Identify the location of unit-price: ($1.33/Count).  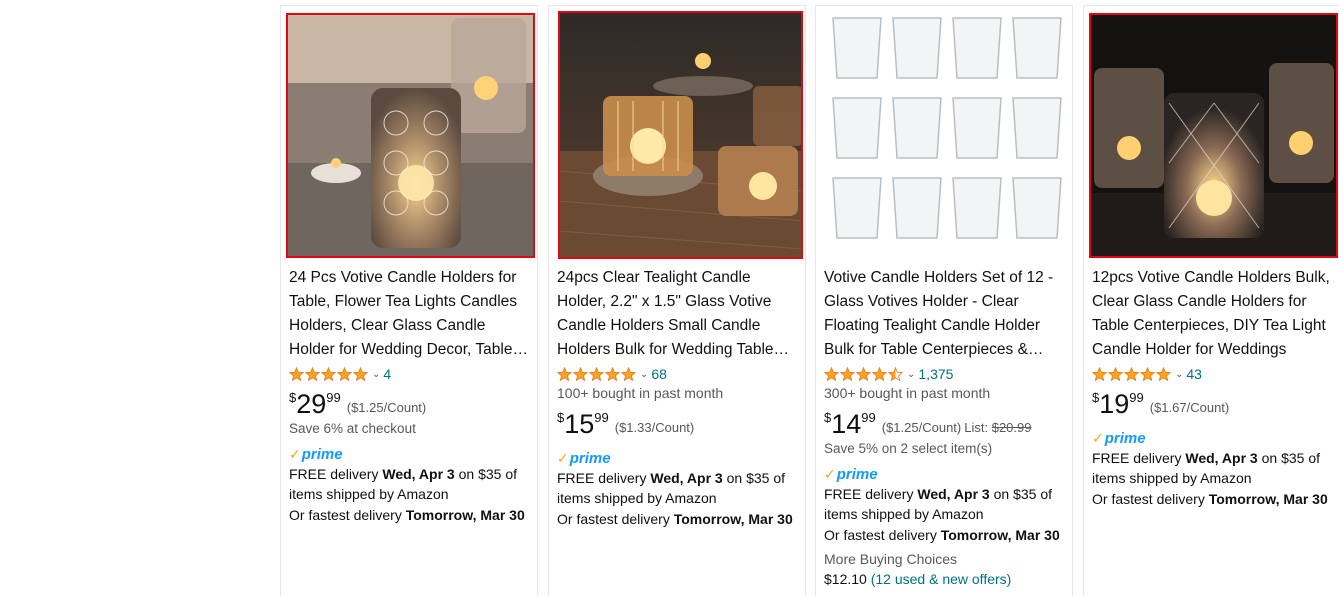
(654, 427).